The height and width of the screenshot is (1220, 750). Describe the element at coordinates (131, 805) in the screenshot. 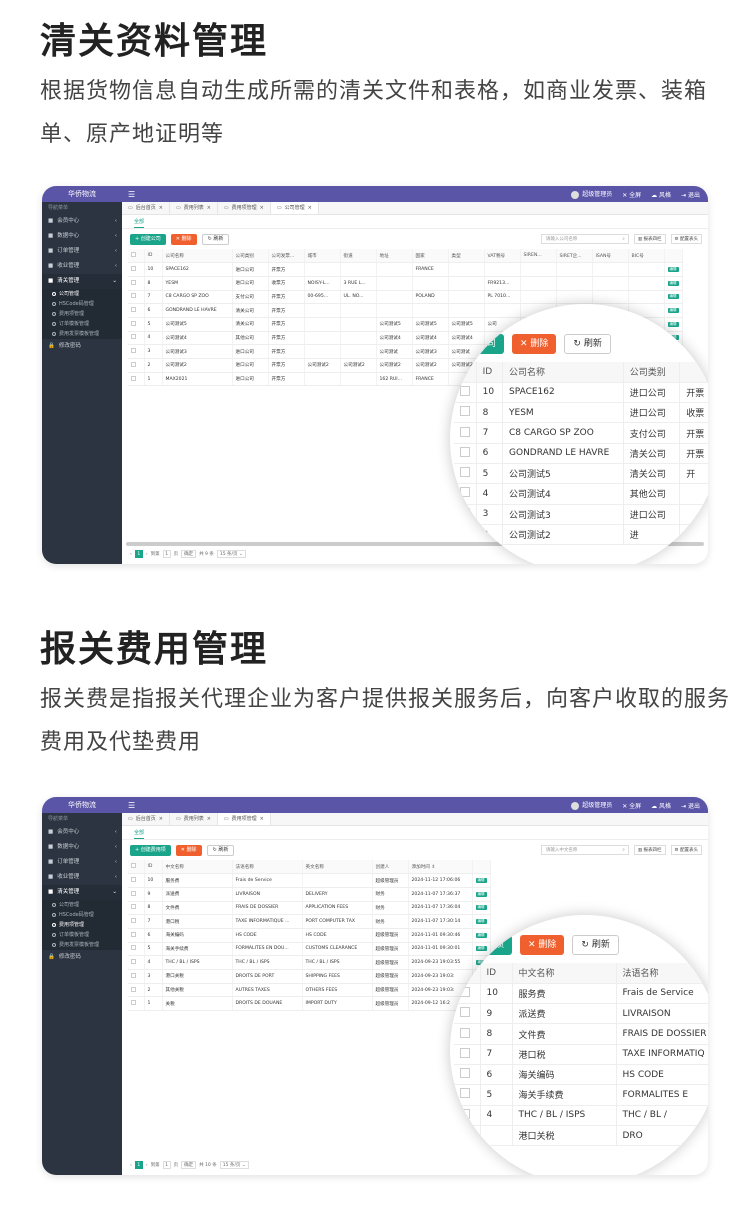

I see `menu-toggle-icon: ☰` at that location.